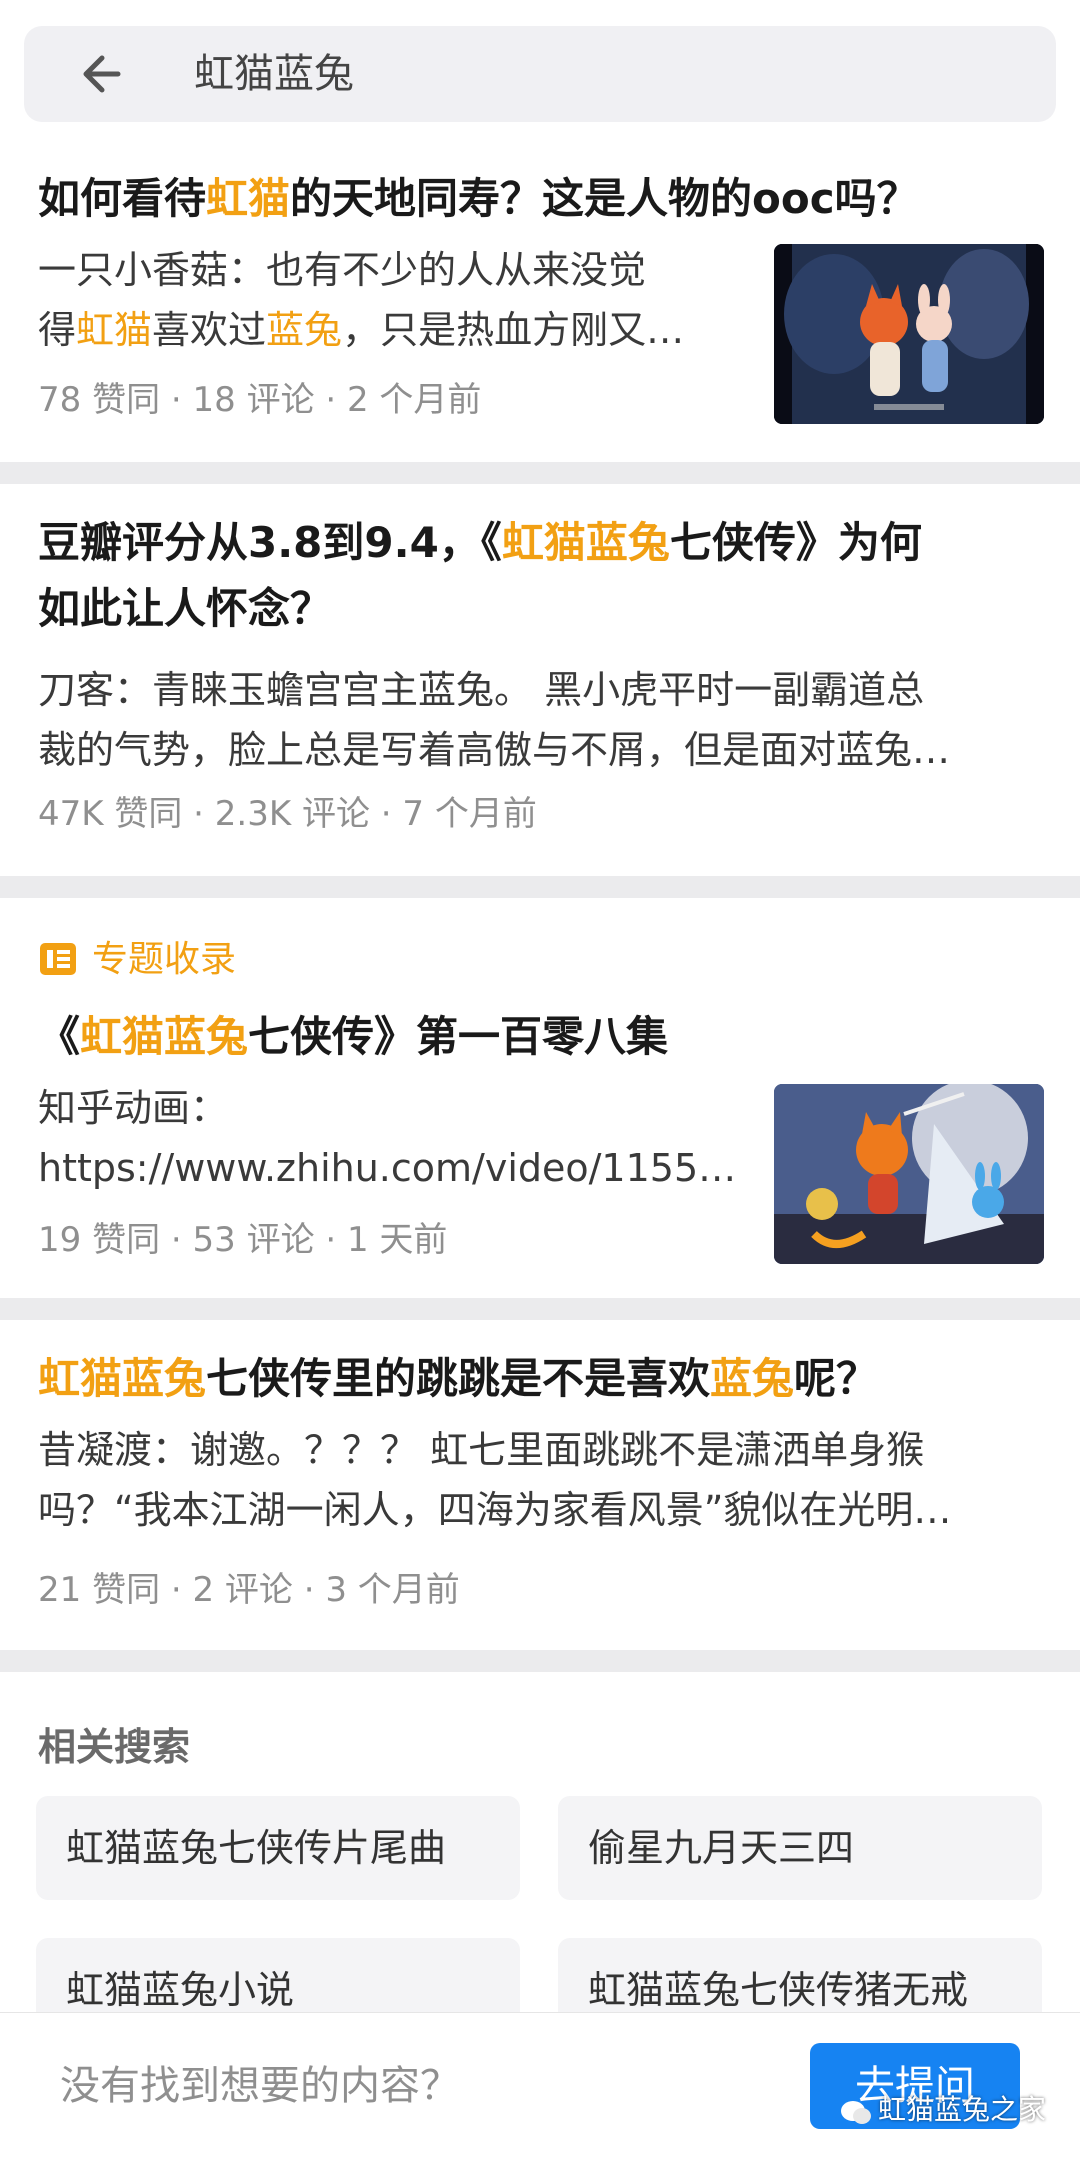 The image size is (1080, 2160). Describe the element at coordinates (260, 2086) in the screenshot. I see `not-found-prompt: 没有找到想要的内容？` at that location.